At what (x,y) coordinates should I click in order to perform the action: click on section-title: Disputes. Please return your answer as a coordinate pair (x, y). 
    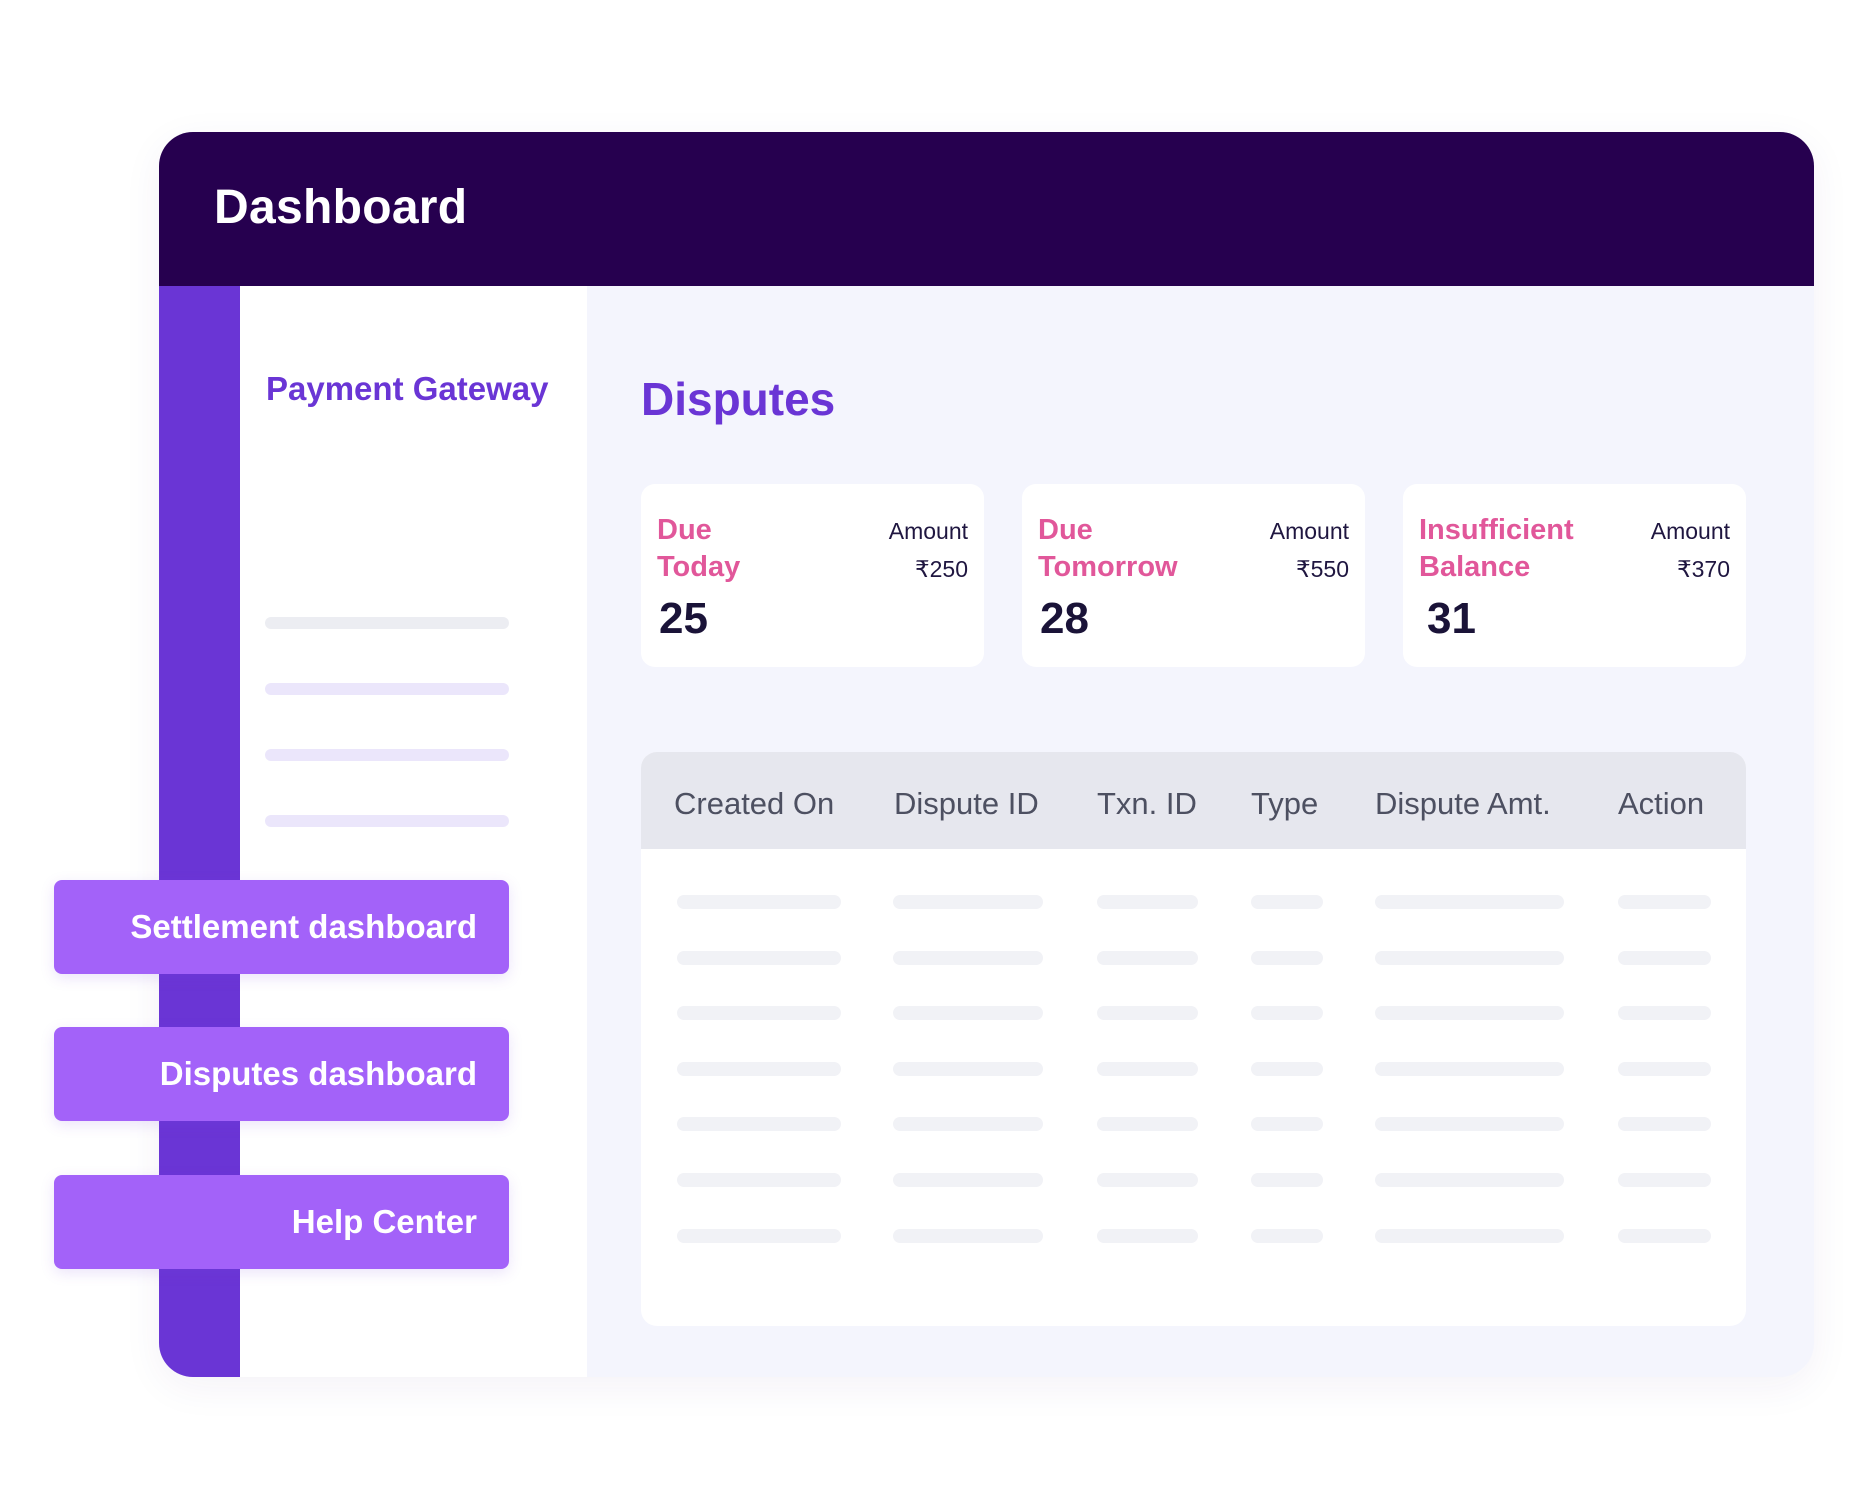
    Looking at the image, I should click on (738, 399).